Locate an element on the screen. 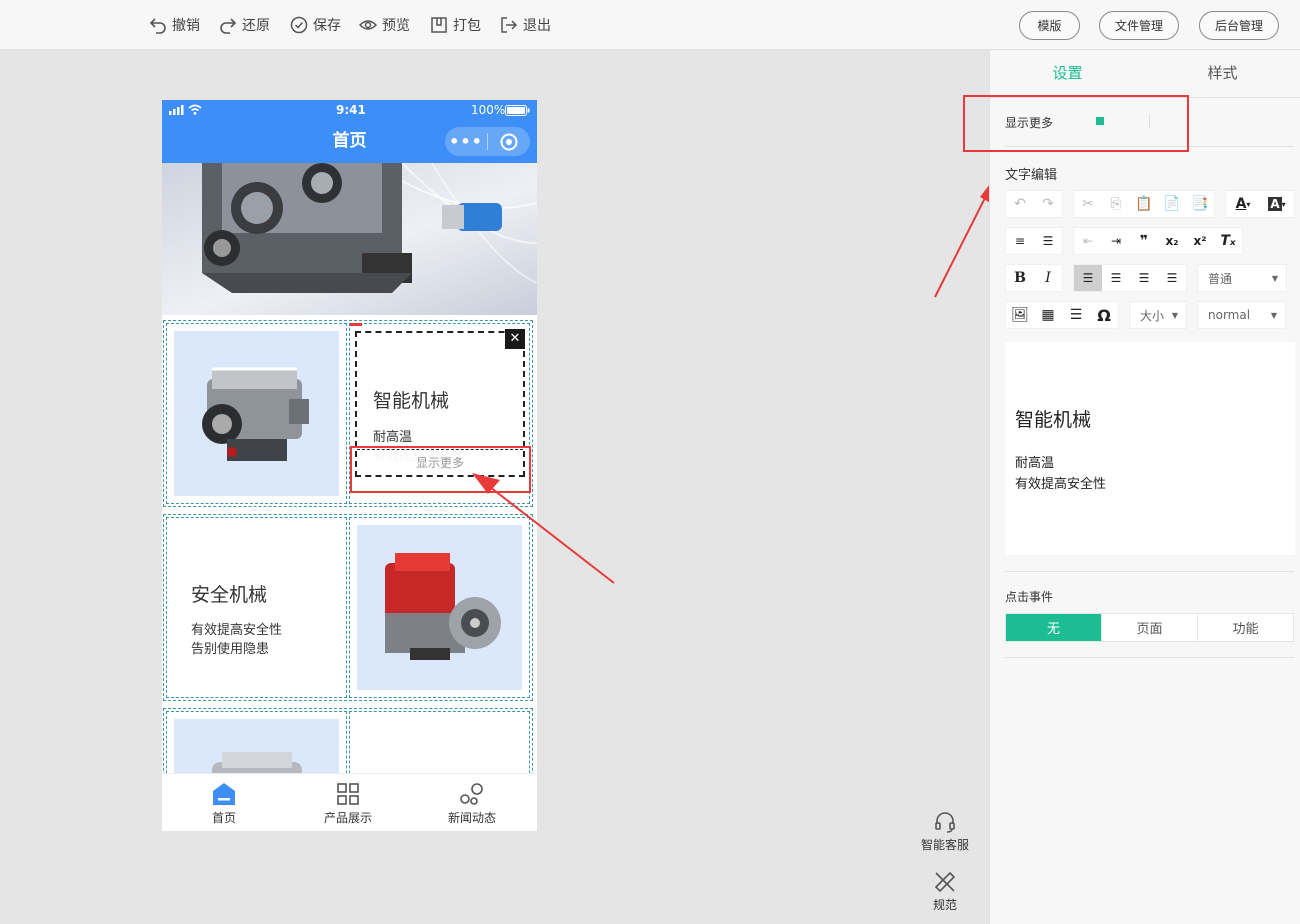  editor-toolbar-row-1: ↶ ↷ ✂ ⎘ 📋 📄 📑 A ▾ A ▾ is located at coordinates (1152, 204).